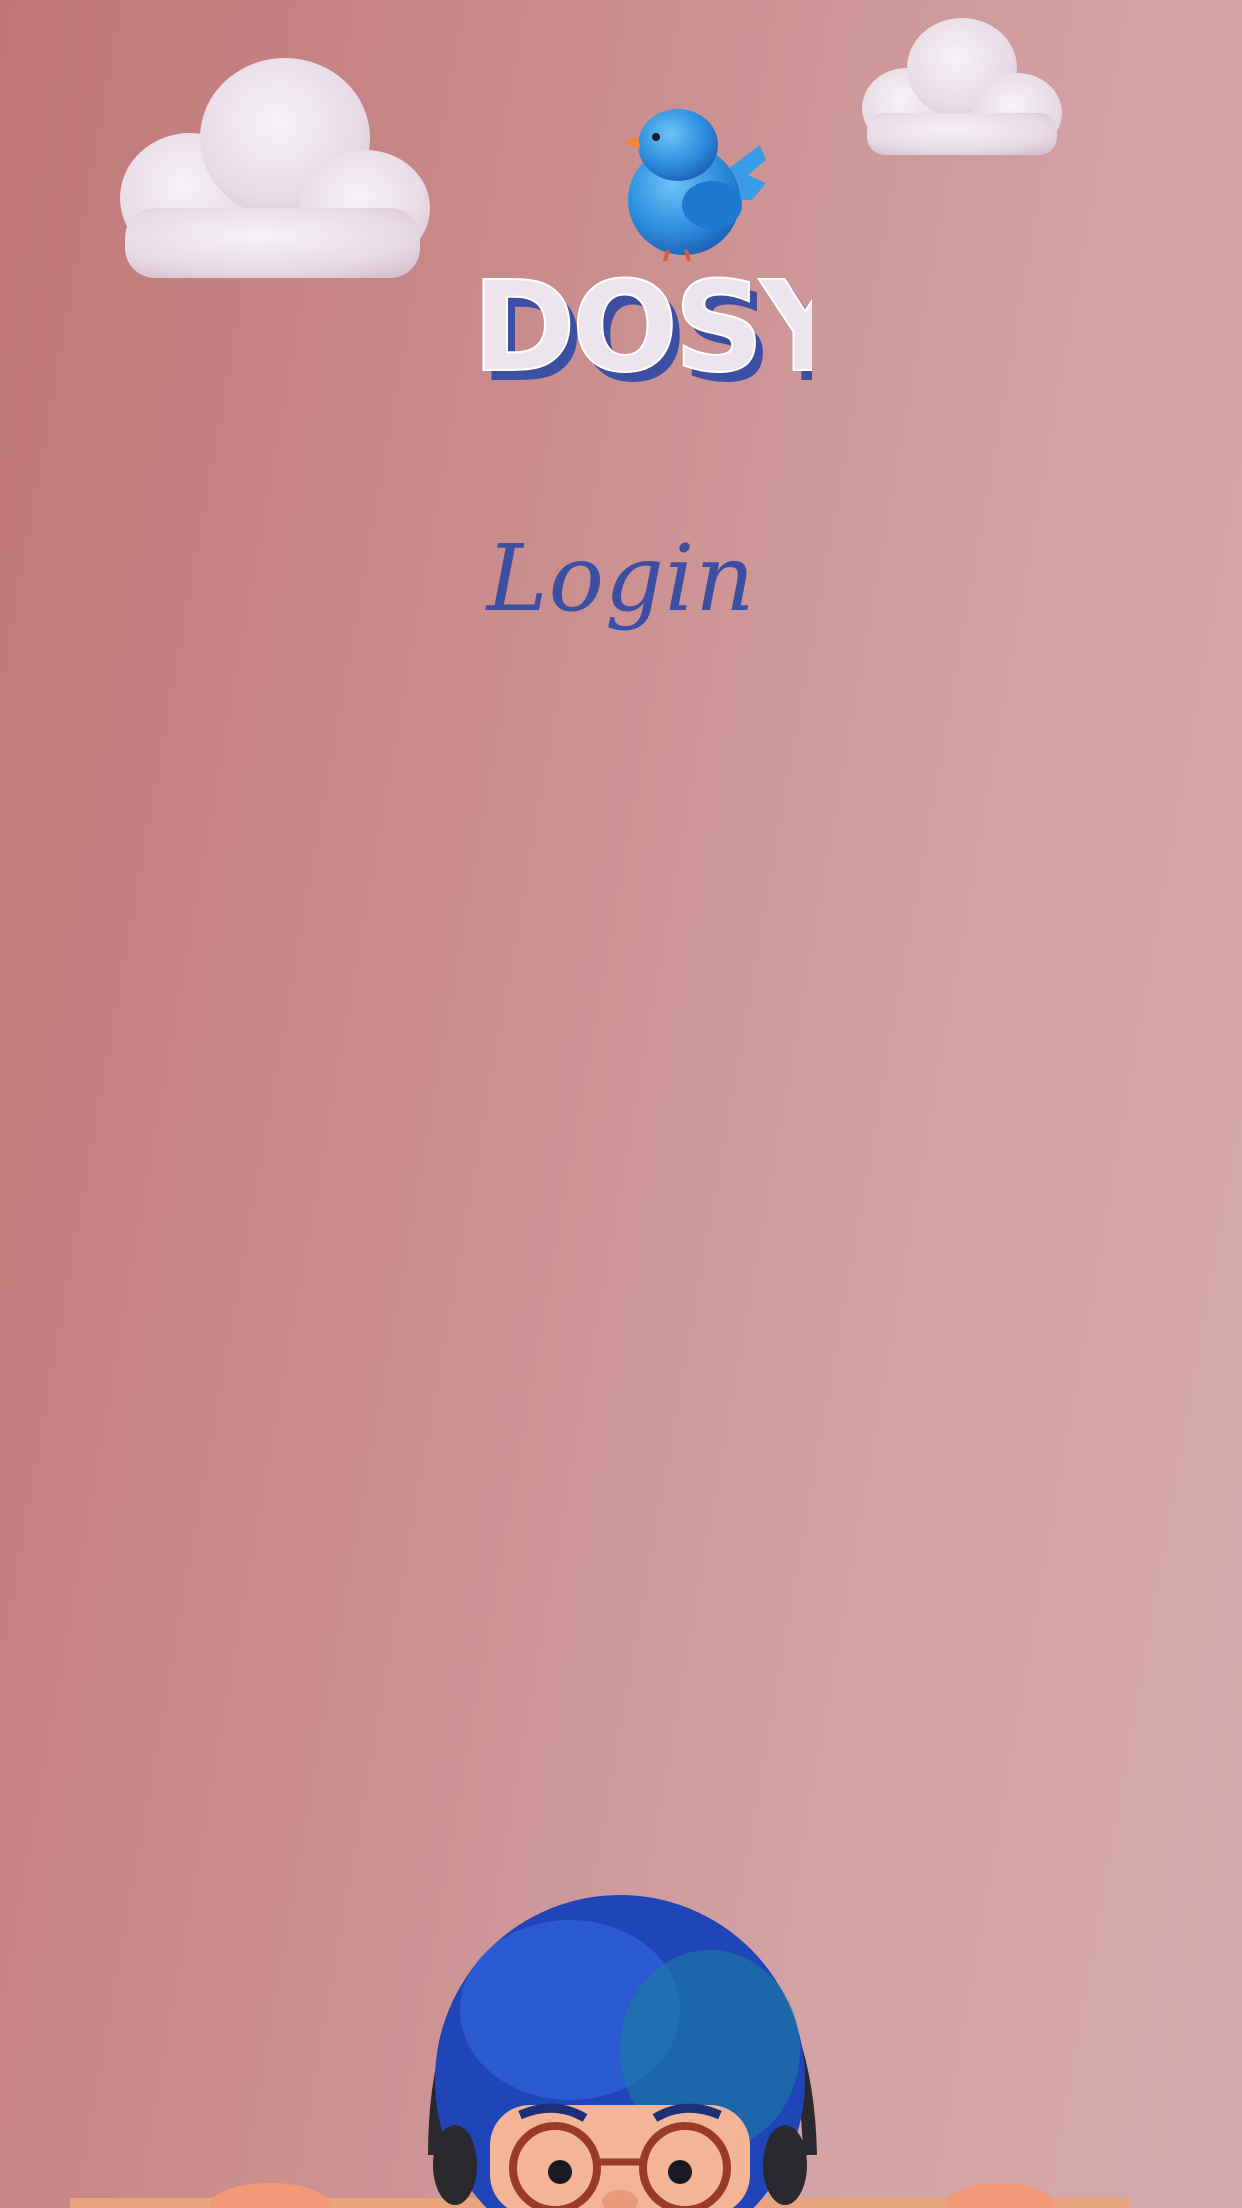 The width and height of the screenshot is (1242, 2208). Describe the element at coordinates (621, 578) in the screenshot. I see `login-heading: Login` at that location.